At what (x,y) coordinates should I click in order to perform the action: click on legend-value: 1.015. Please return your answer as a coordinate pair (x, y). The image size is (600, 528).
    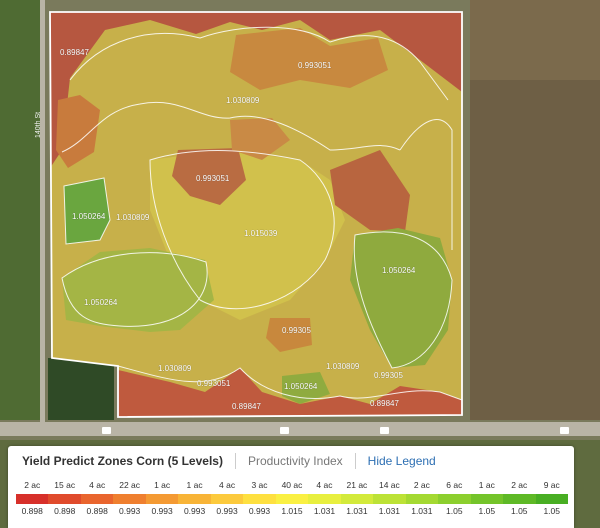
    Looking at the image, I should click on (292, 511).